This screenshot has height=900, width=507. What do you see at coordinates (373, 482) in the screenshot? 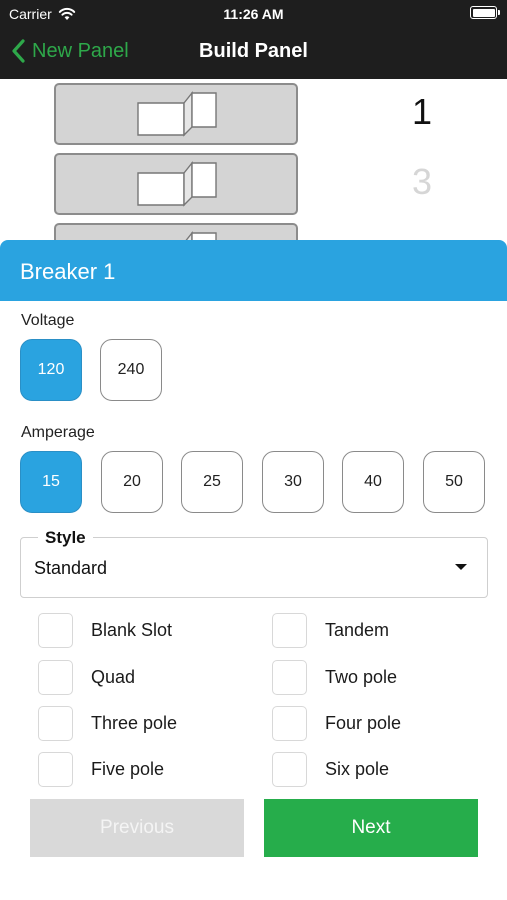
I see `amperage-option-40: 40` at bounding box center [373, 482].